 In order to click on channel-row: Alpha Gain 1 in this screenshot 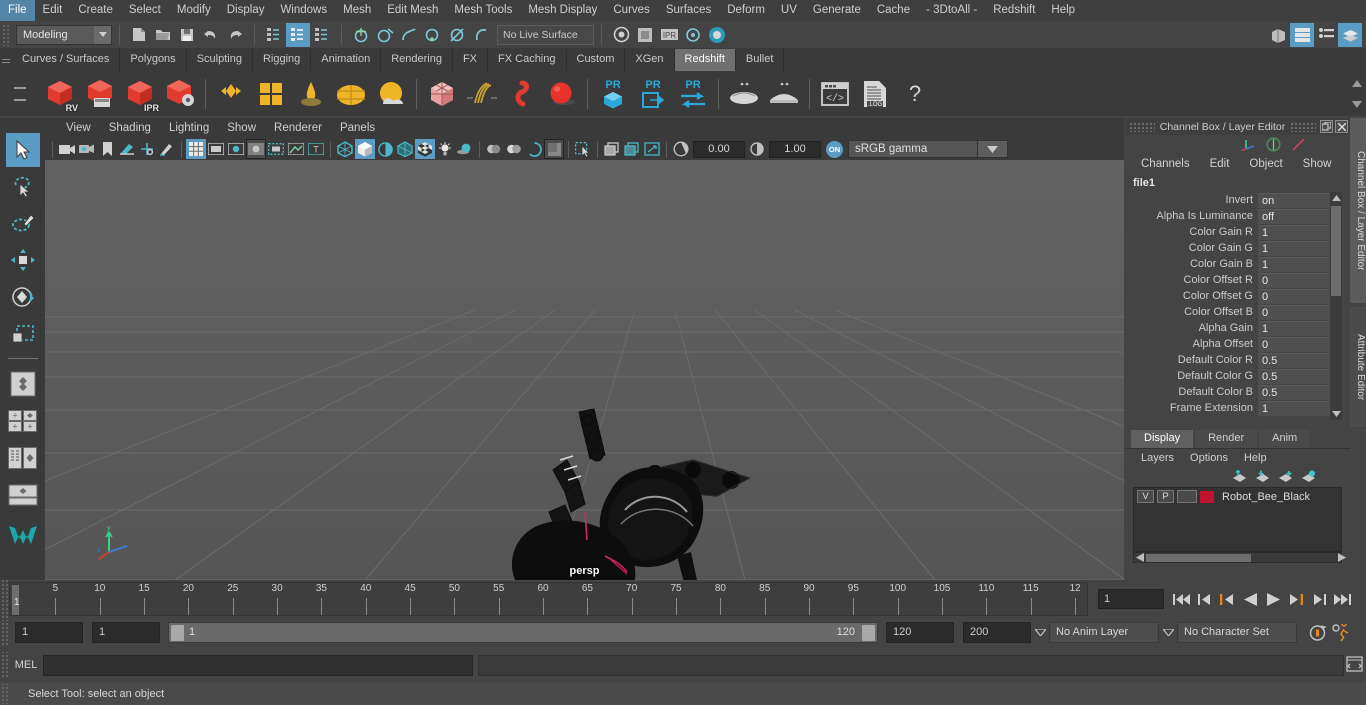, I will do `click(1237, 328)`.